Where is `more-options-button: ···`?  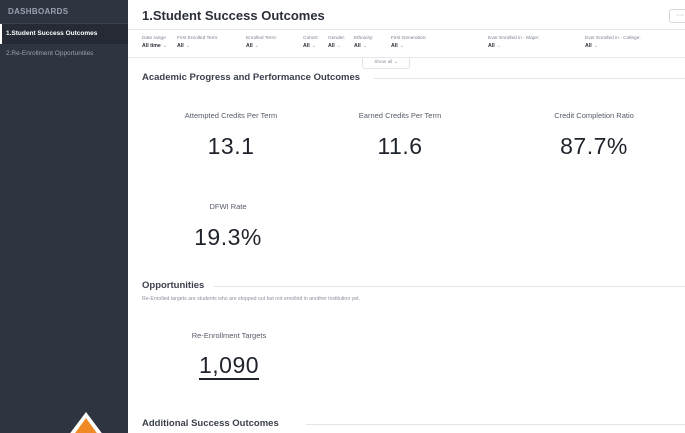 more-options-button: ··· is located at coordinates (677, 16).